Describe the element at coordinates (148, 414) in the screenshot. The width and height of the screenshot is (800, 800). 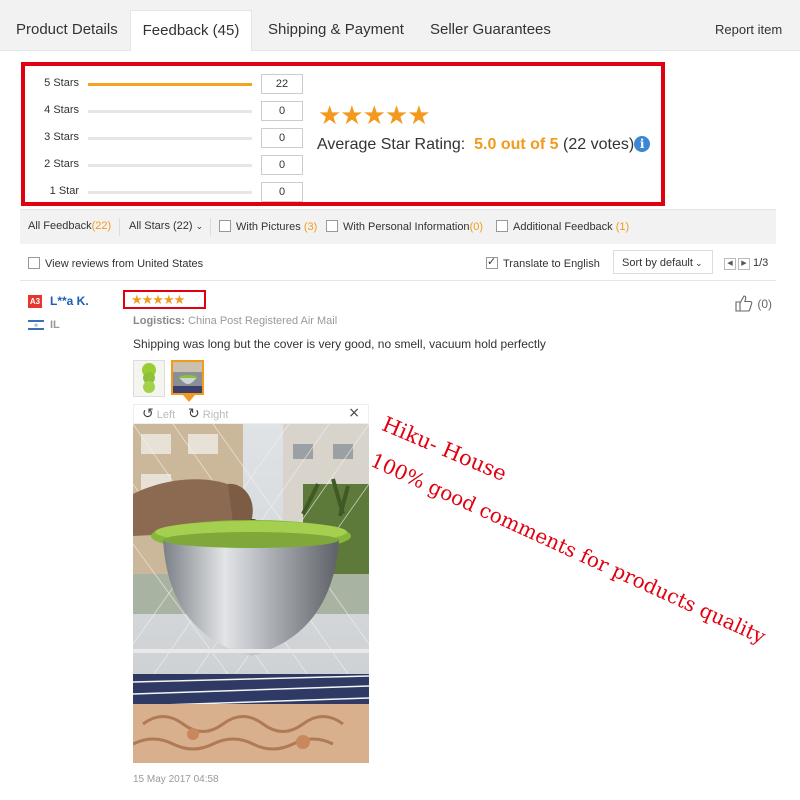
I see `rotate-left-icon: ↺` at that location.